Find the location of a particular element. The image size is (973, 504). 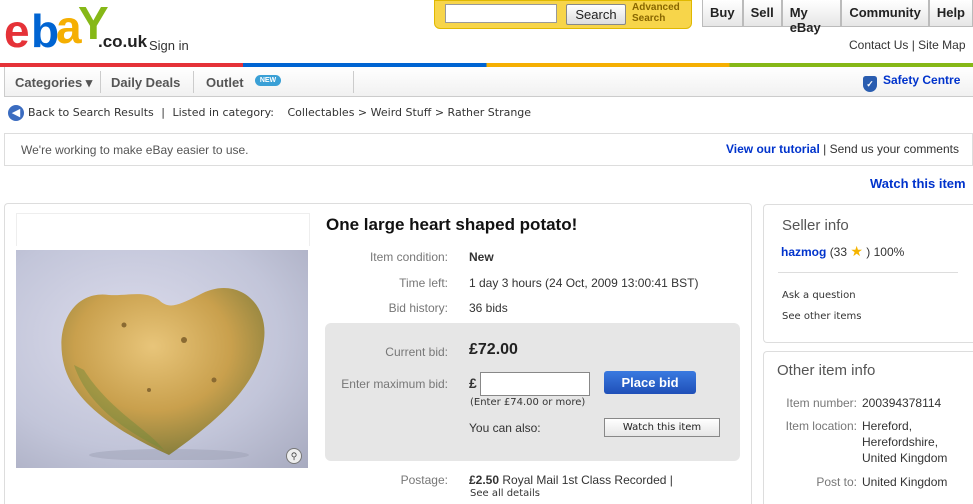

advanced-search-link: Advanced Search is located at coordinates (656, 13).